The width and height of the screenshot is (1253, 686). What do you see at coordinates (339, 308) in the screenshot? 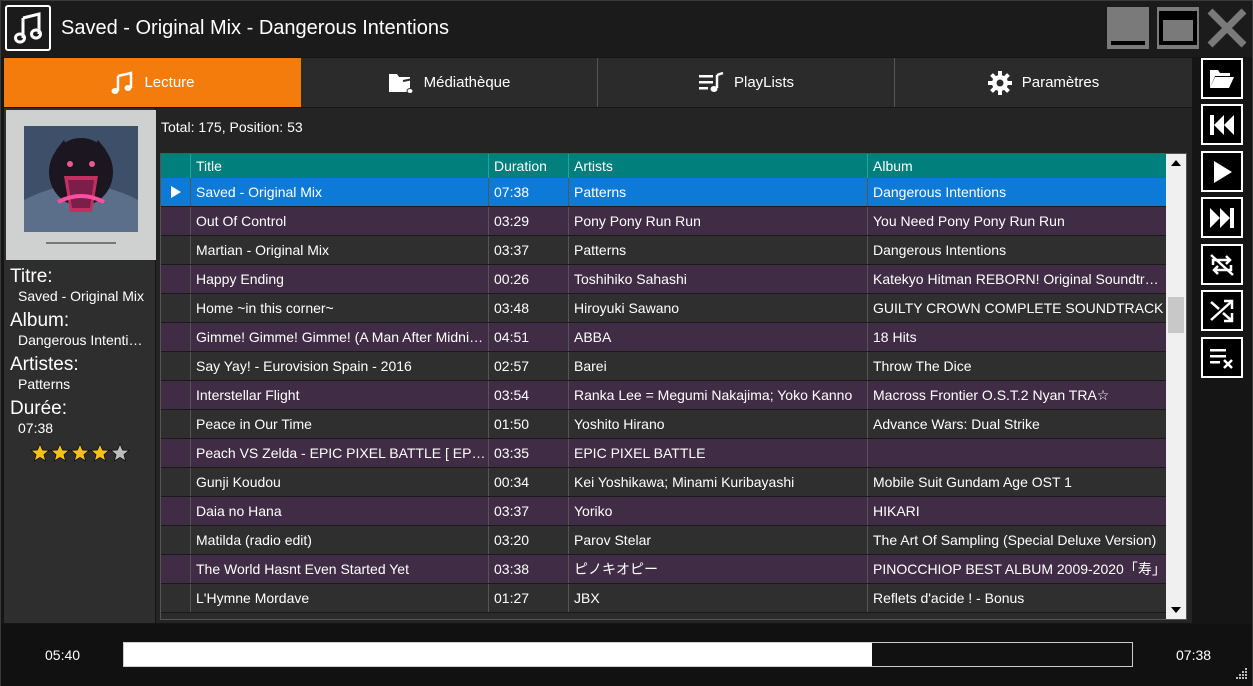
I see `cell-title: Home ~in this corner~` at bounding box center [339, 308].